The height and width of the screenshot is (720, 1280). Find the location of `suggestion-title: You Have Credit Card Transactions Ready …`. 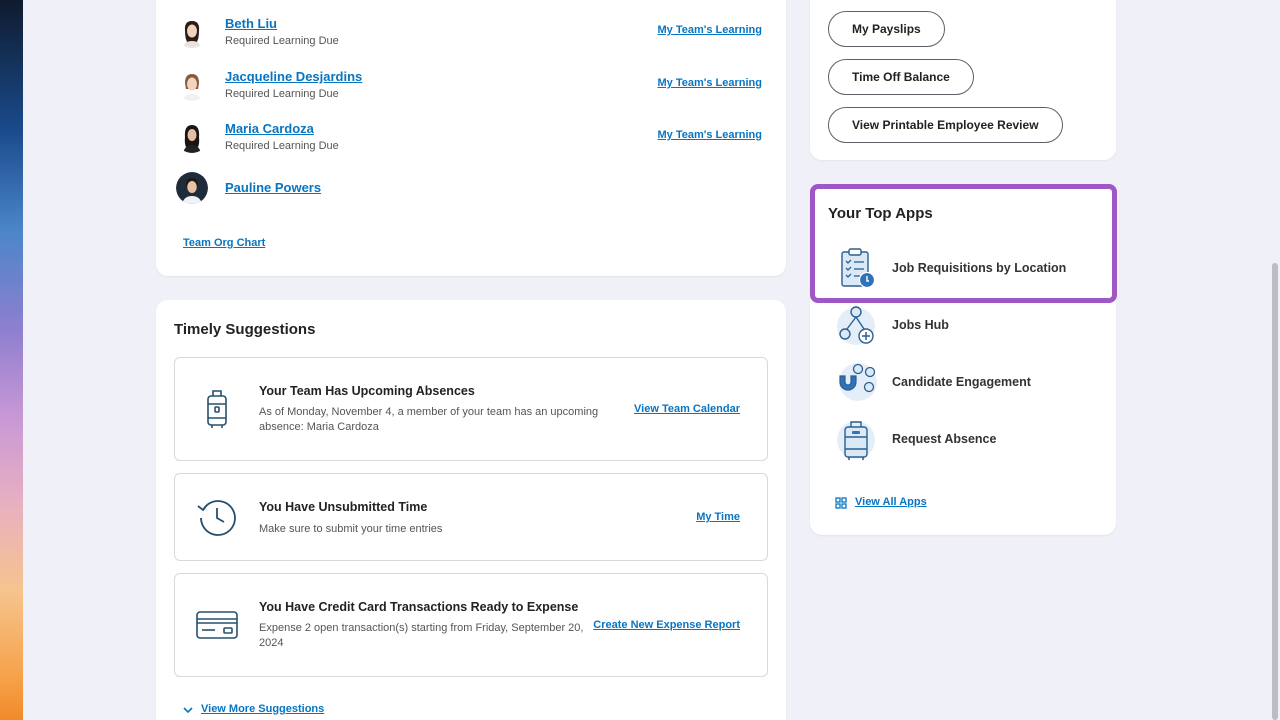

suggestion-title: You Have Credit Card Transactions Ready … is located at coordinates (419, 607).